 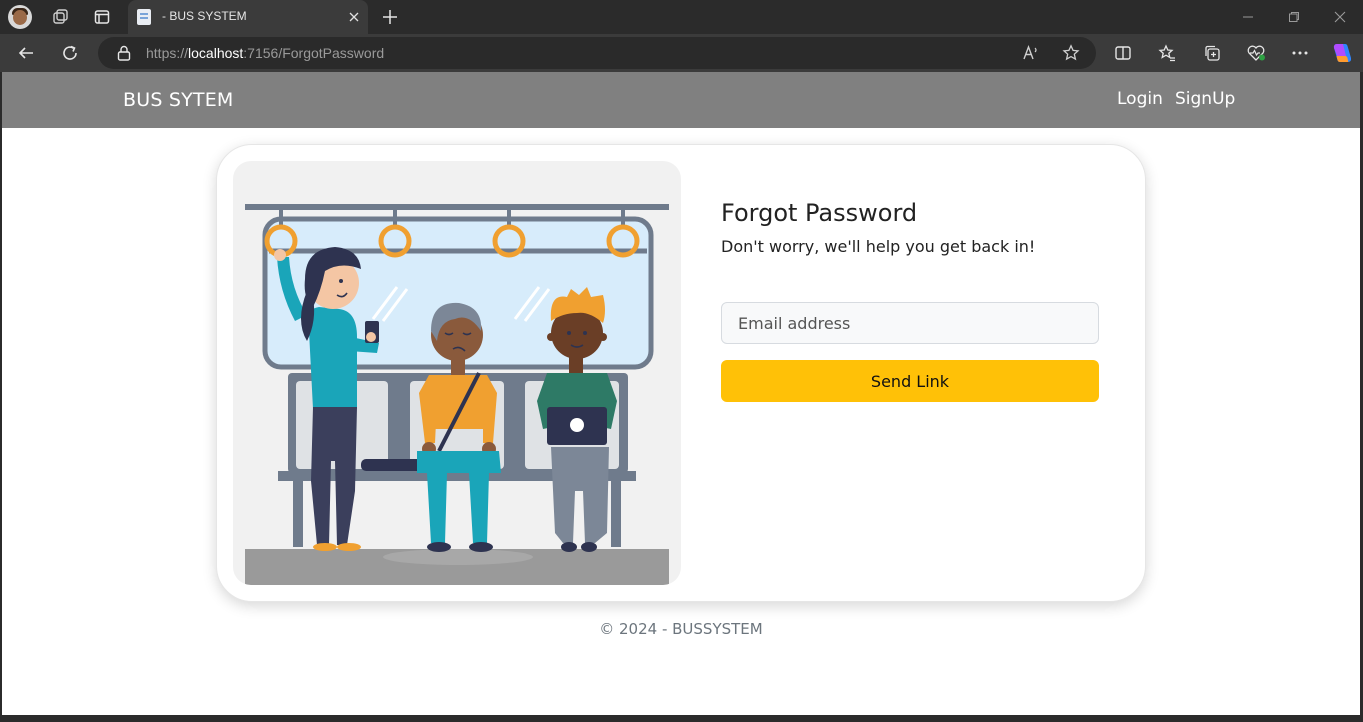 What do you see at coordinates (1031, 53) in the screenshot?
I see `read-aloud-icon` at bounding box center [1031, 53].